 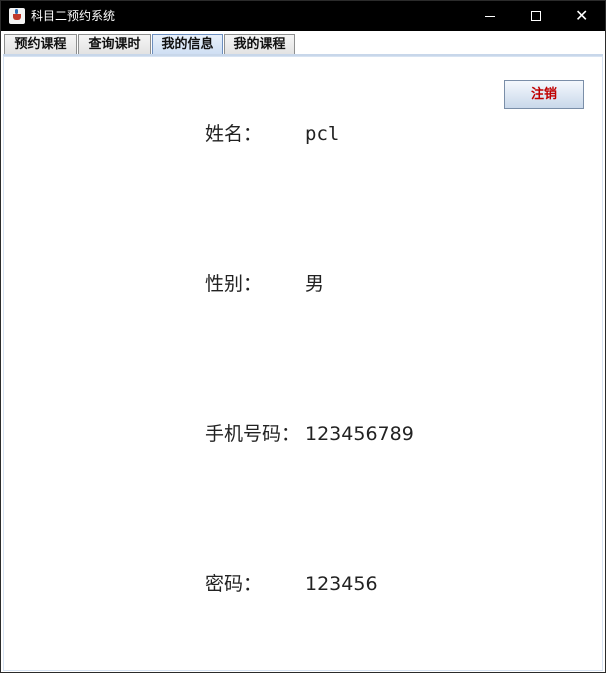 What do you see at coordinates (253, 434) in the screenshot?
I see `phone-label: 手机号码：` at bounding box center [253, 434].